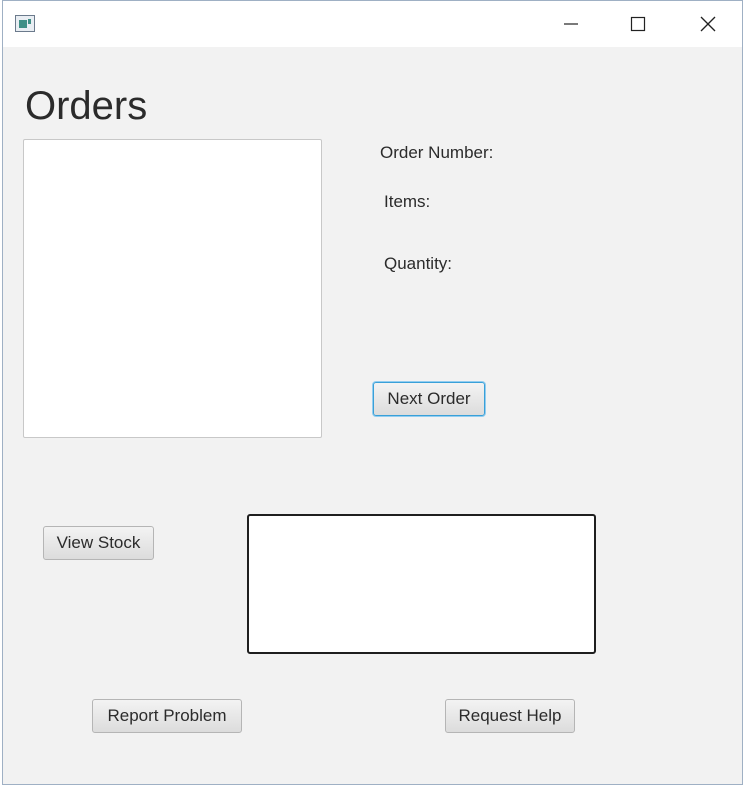 This screenshot has height=791, width=746. I want to click on close-icon, so click(708, 24).